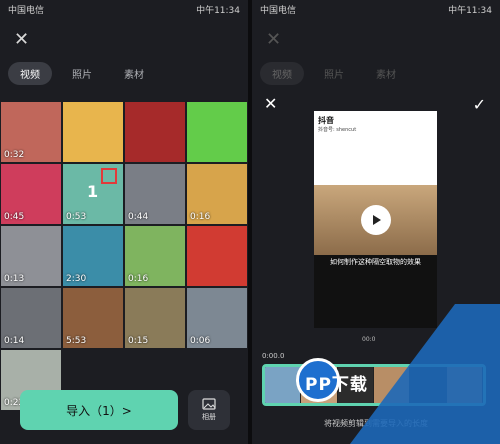  What do you see at coordinates (14, 217) in the screenshot?
I see `thumbnail-duration: 0:45` at bounding box center [14, 217].